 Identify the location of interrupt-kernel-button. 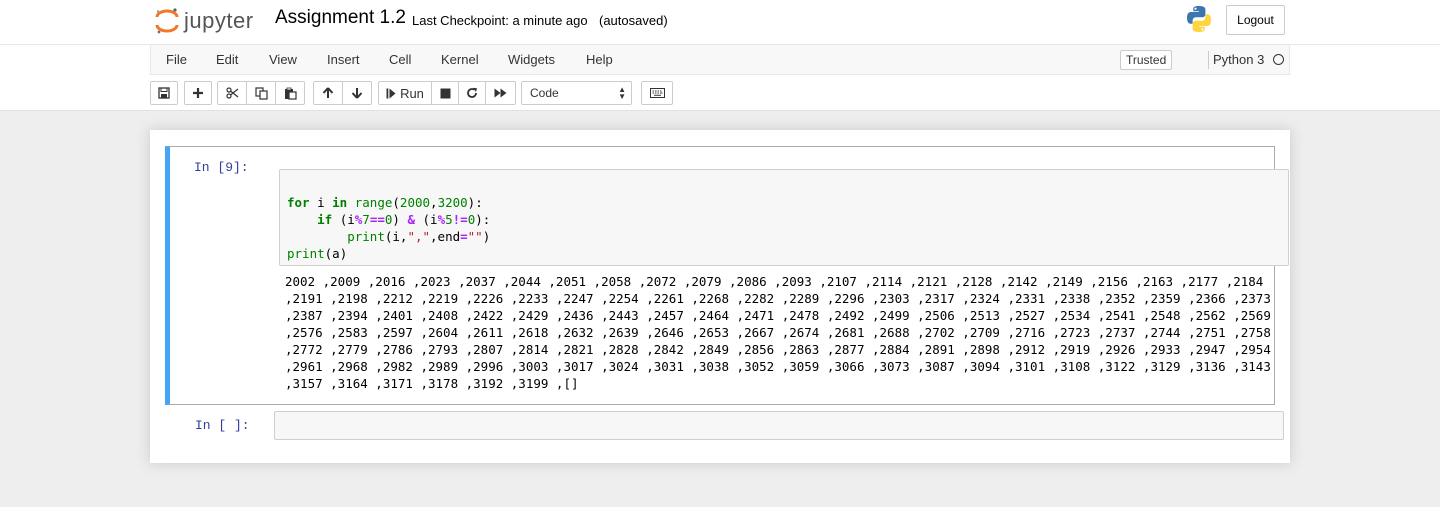
(445, 93).